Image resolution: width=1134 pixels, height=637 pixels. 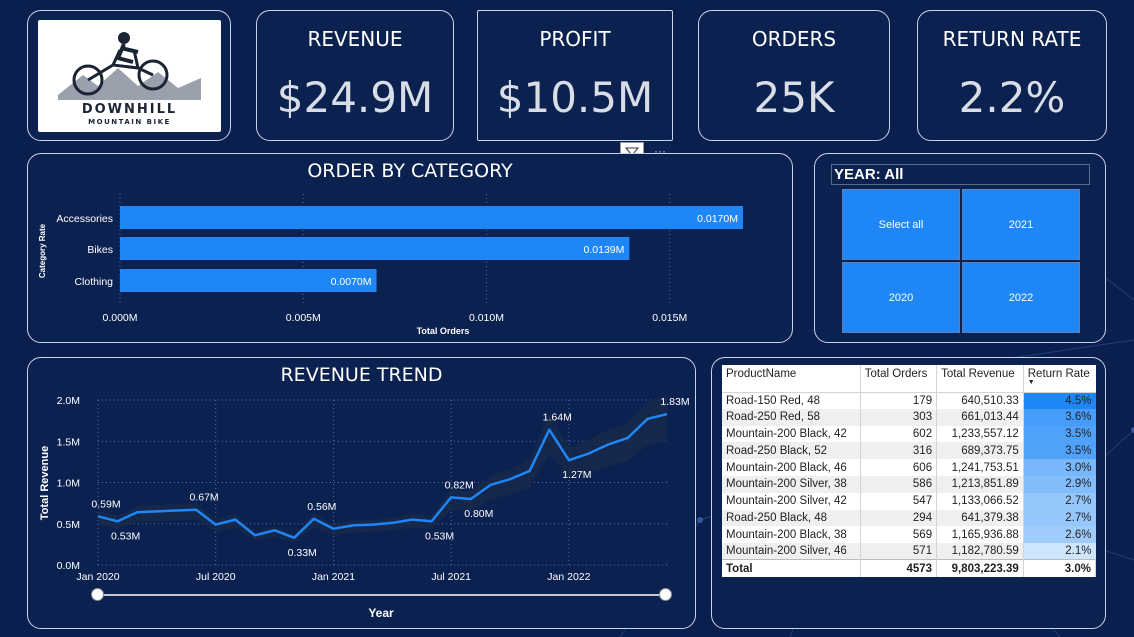 I want to click on col-return-rate: Return Rate ▼, so click(x=1059, y=379).